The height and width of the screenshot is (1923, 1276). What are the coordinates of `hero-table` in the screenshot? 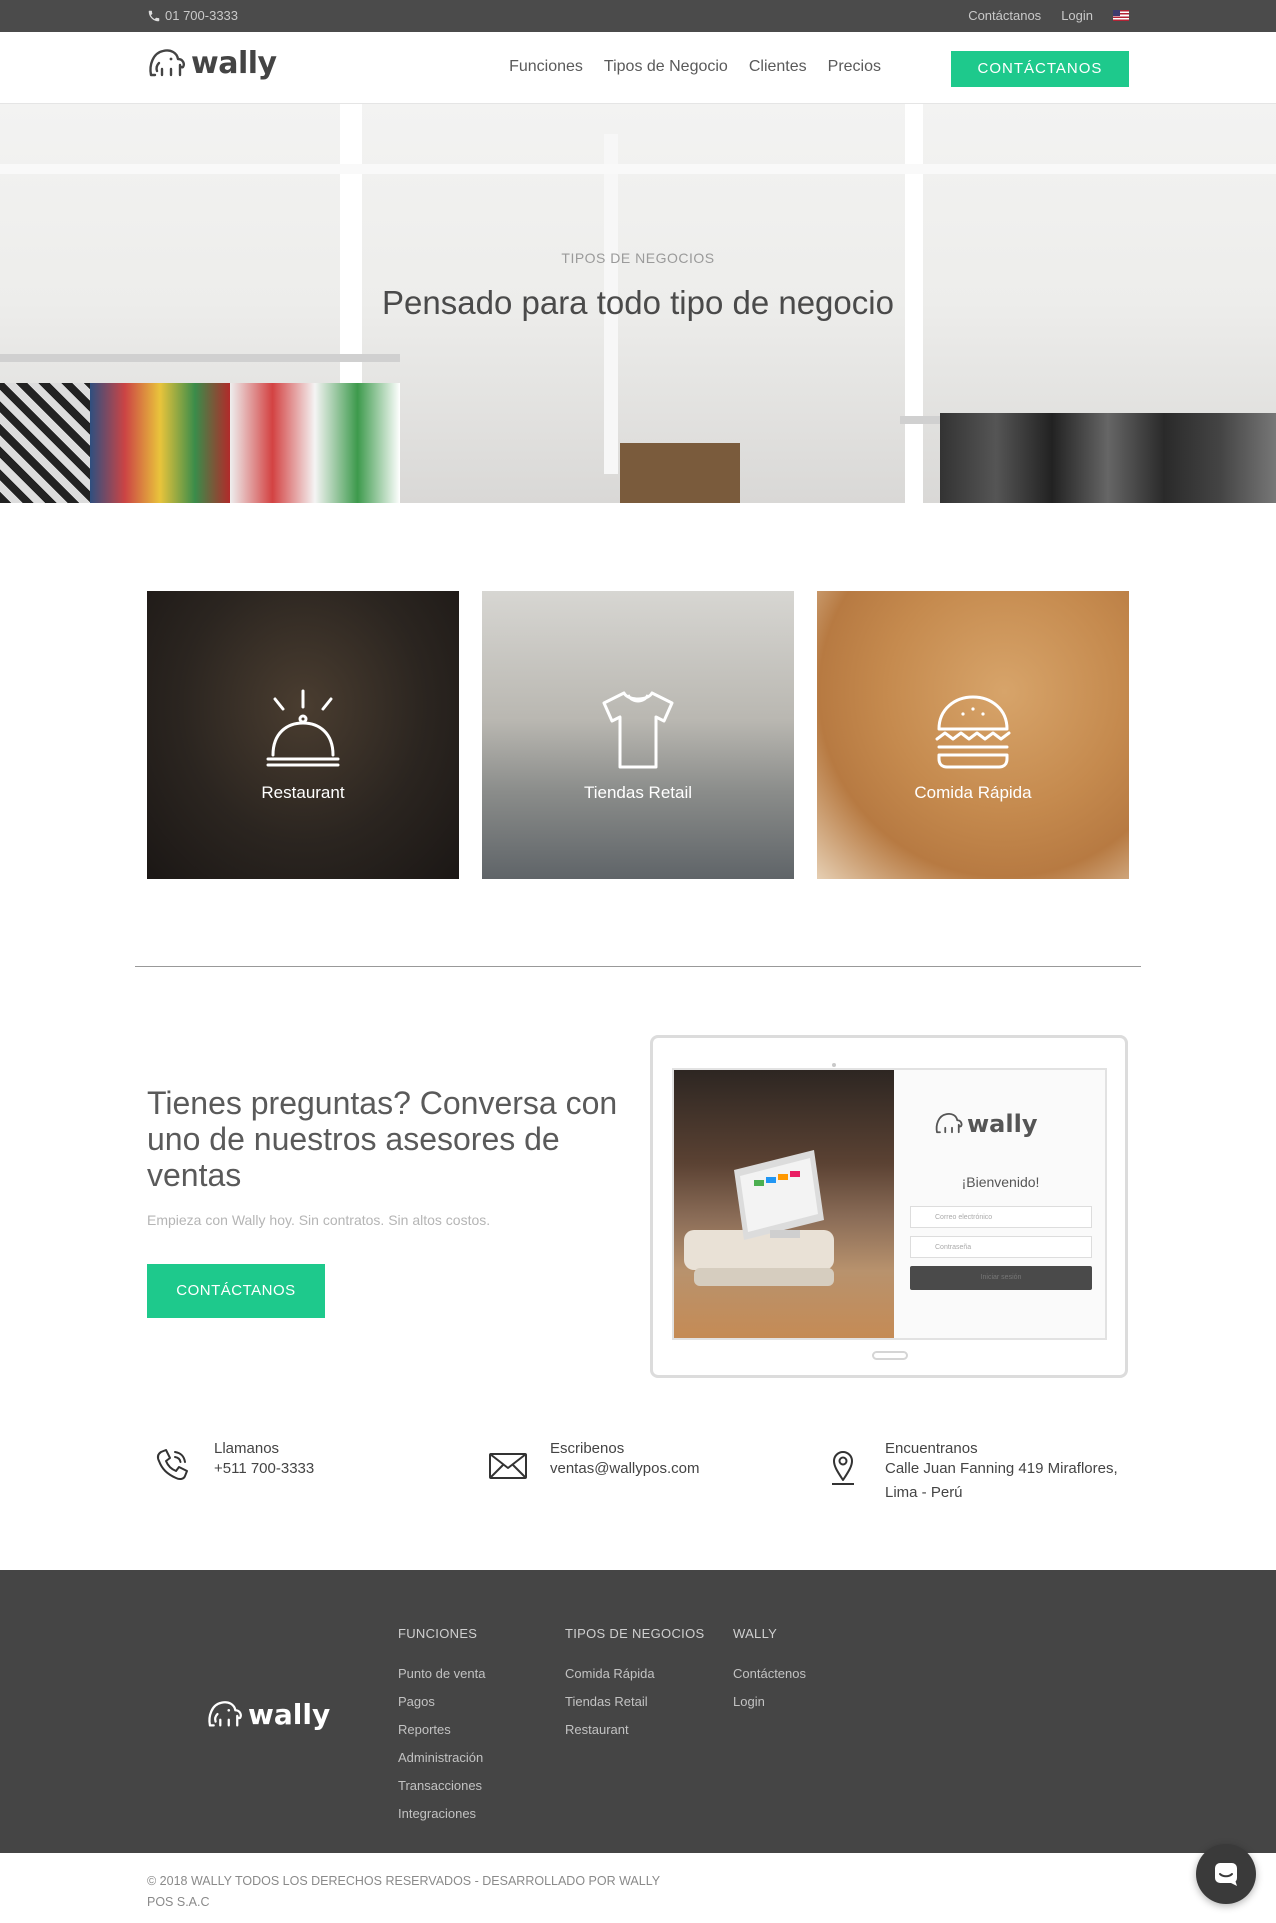 It's located at (680, 473).